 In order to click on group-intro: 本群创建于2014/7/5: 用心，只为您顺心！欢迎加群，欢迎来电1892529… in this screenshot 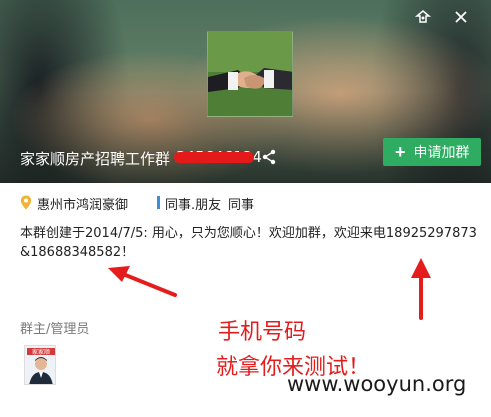, I will do `click(248, 243)`.